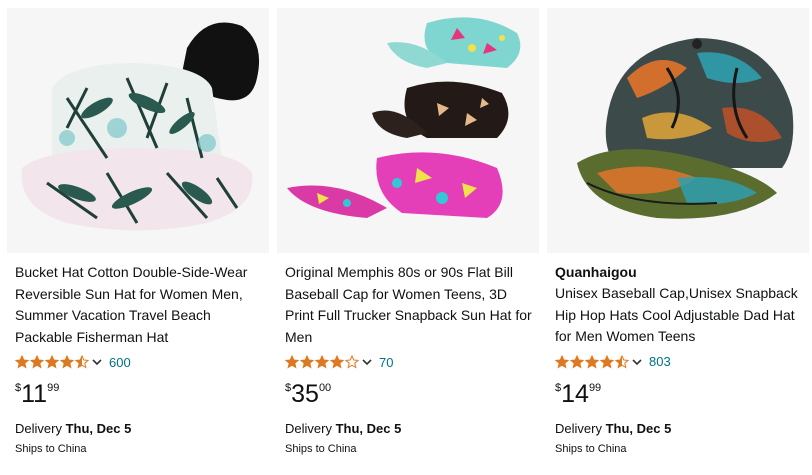  Describe the element at coordinates (680, 394) in the screenshot. I see `price: $ 14 99` at that location.